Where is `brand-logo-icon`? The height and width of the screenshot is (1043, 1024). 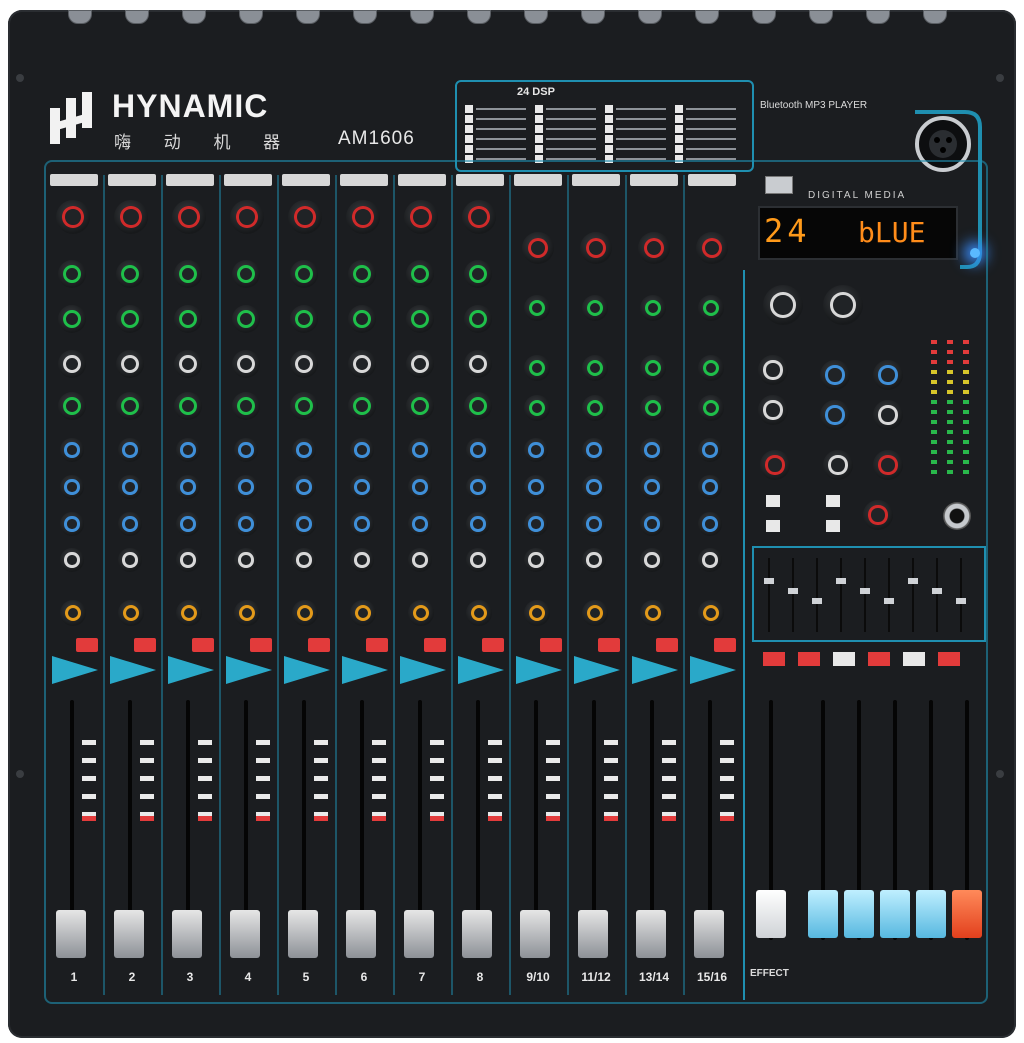
brand-logo-icon is located at coordinates (71, 118).